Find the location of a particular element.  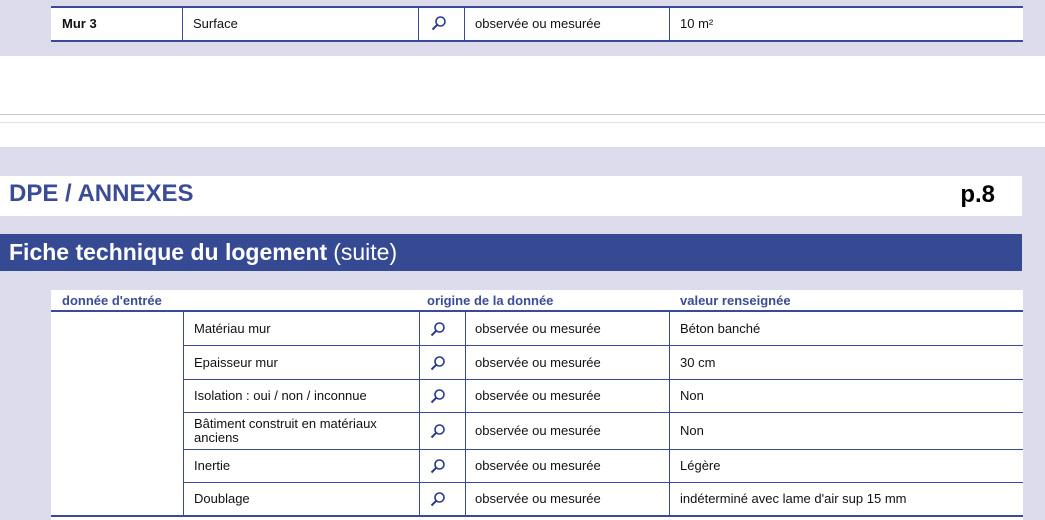

table-row: Inertie observée ou mesurée Légère is located at coordinates (603, 466).